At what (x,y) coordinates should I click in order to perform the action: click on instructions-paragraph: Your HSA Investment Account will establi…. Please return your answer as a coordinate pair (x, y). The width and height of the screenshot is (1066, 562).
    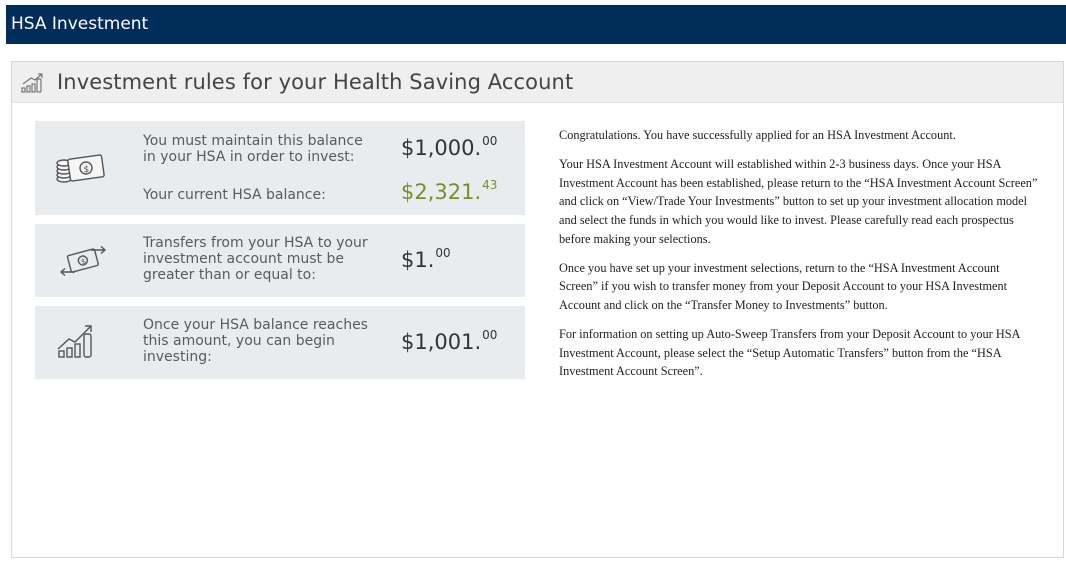
    Looking at the image, I should click on (798, 201).